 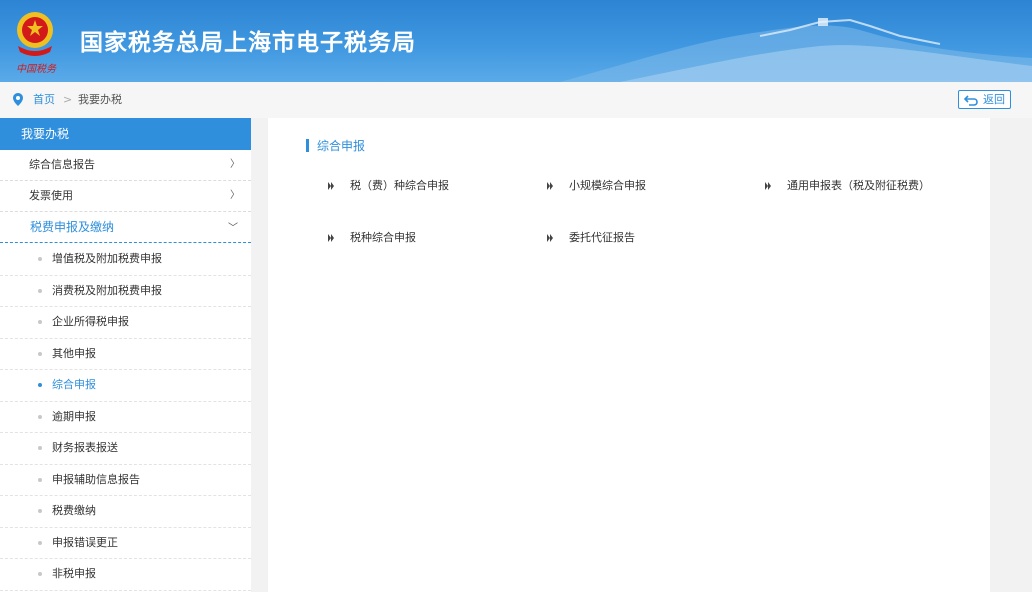 I want to click on link-tax-type-comprehensive: 税种综合申报, so click(x=428, y=238).